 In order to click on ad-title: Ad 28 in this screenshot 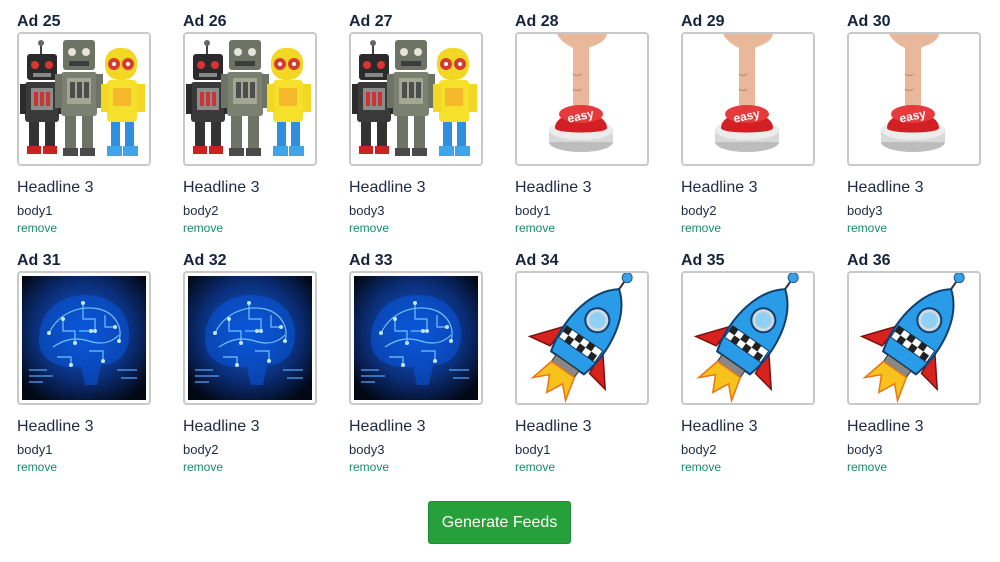, I will do `click(537, 21)`.